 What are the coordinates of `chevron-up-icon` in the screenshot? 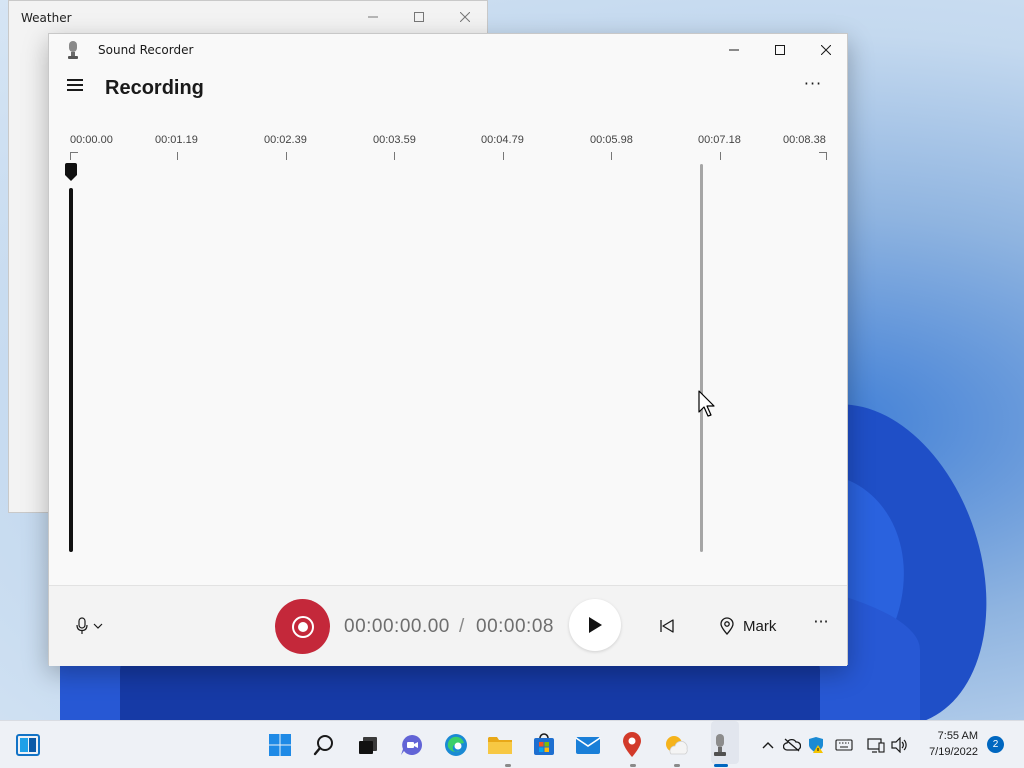 It's located at (768, 745).